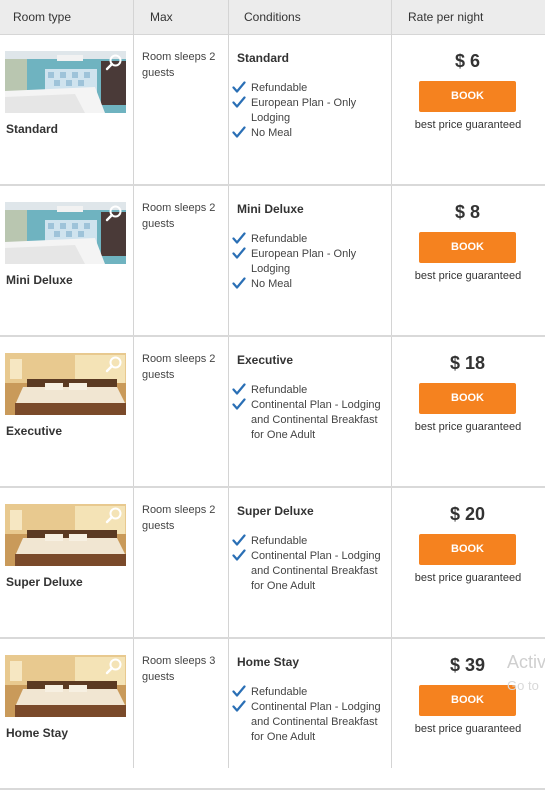 This screenshot has width=545, height=790. What do you see at coordinates (179, 669) in the screenshot?
I see `room-capacity: Room sleeps 3 guests` at bounding box center [179, 669].